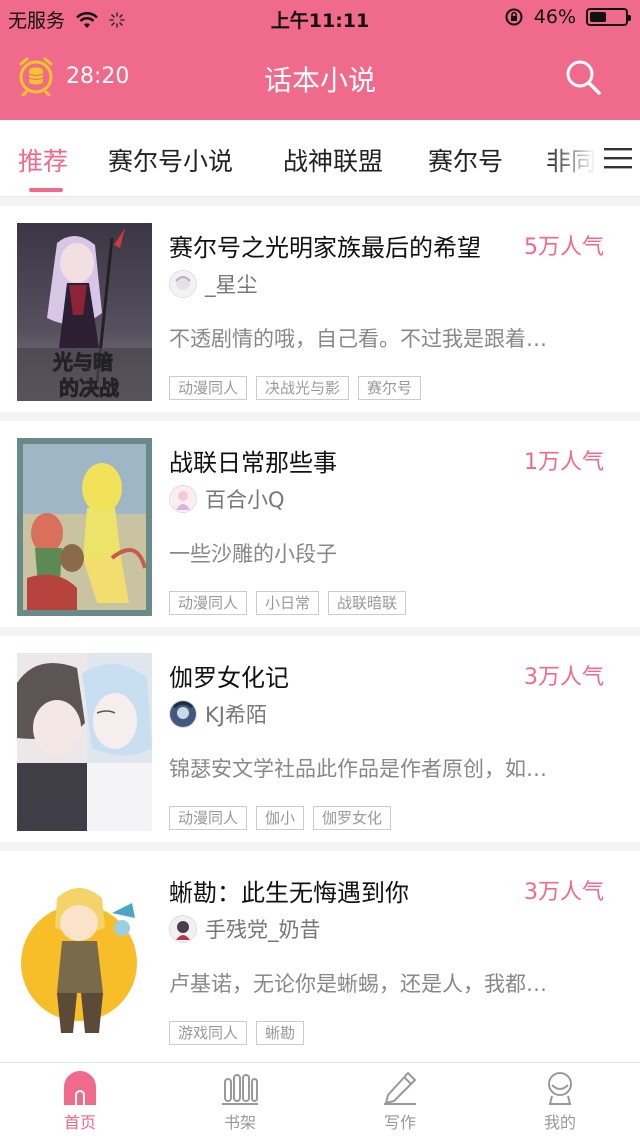 This screenshot has width=640, height=1140. I want to click on profile-icon, so click(560, 1088).